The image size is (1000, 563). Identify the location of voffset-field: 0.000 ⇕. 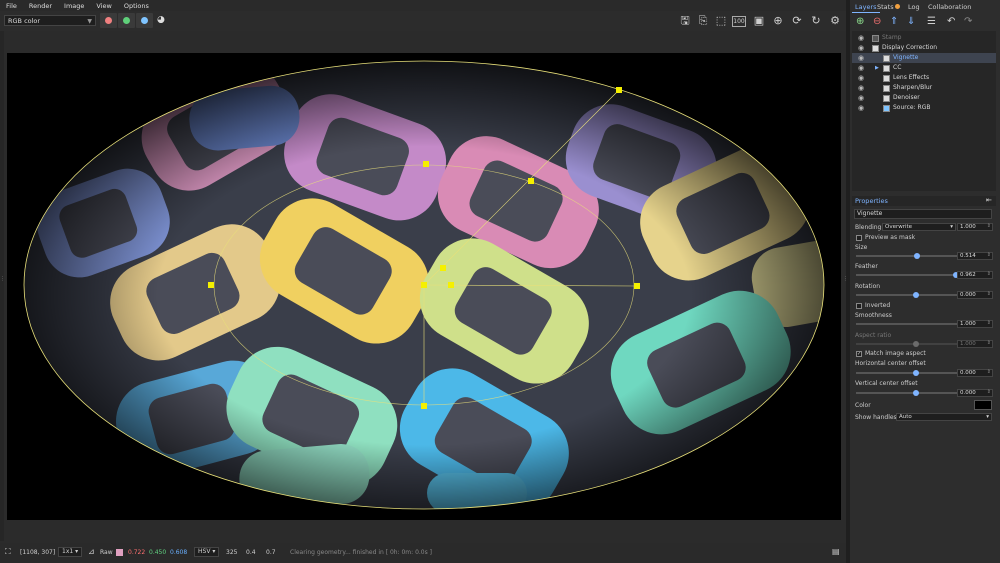
(975, 393).